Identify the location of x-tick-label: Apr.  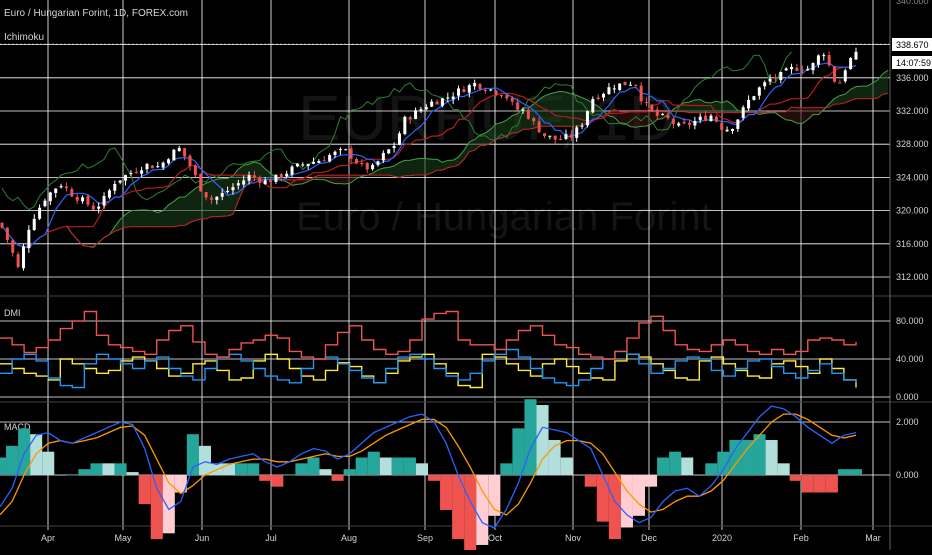
(48, 538).